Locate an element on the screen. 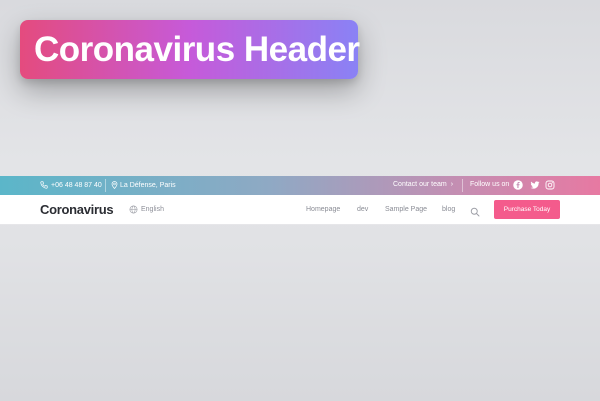  hero-title-banner: Coronavirus Header is located at coordinates (190, 49).